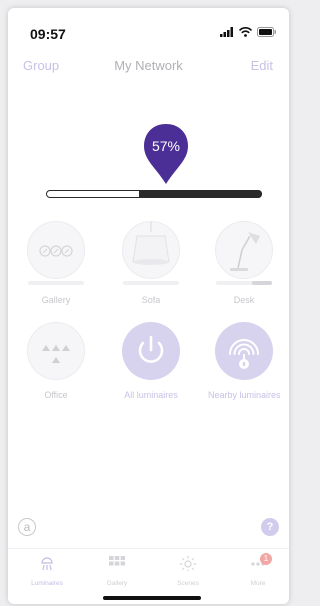  I want to click on tile-gallery: Gallery, so click(56, 263).